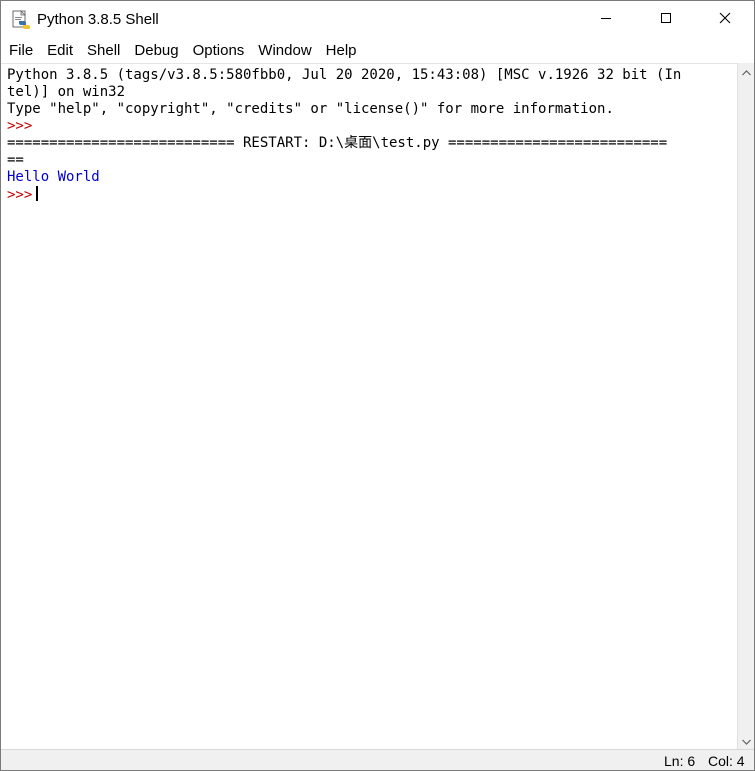 Image resolution: width=755 pixels, height=771 pixels. I want to click on maximize-icon, so click(666, 20).